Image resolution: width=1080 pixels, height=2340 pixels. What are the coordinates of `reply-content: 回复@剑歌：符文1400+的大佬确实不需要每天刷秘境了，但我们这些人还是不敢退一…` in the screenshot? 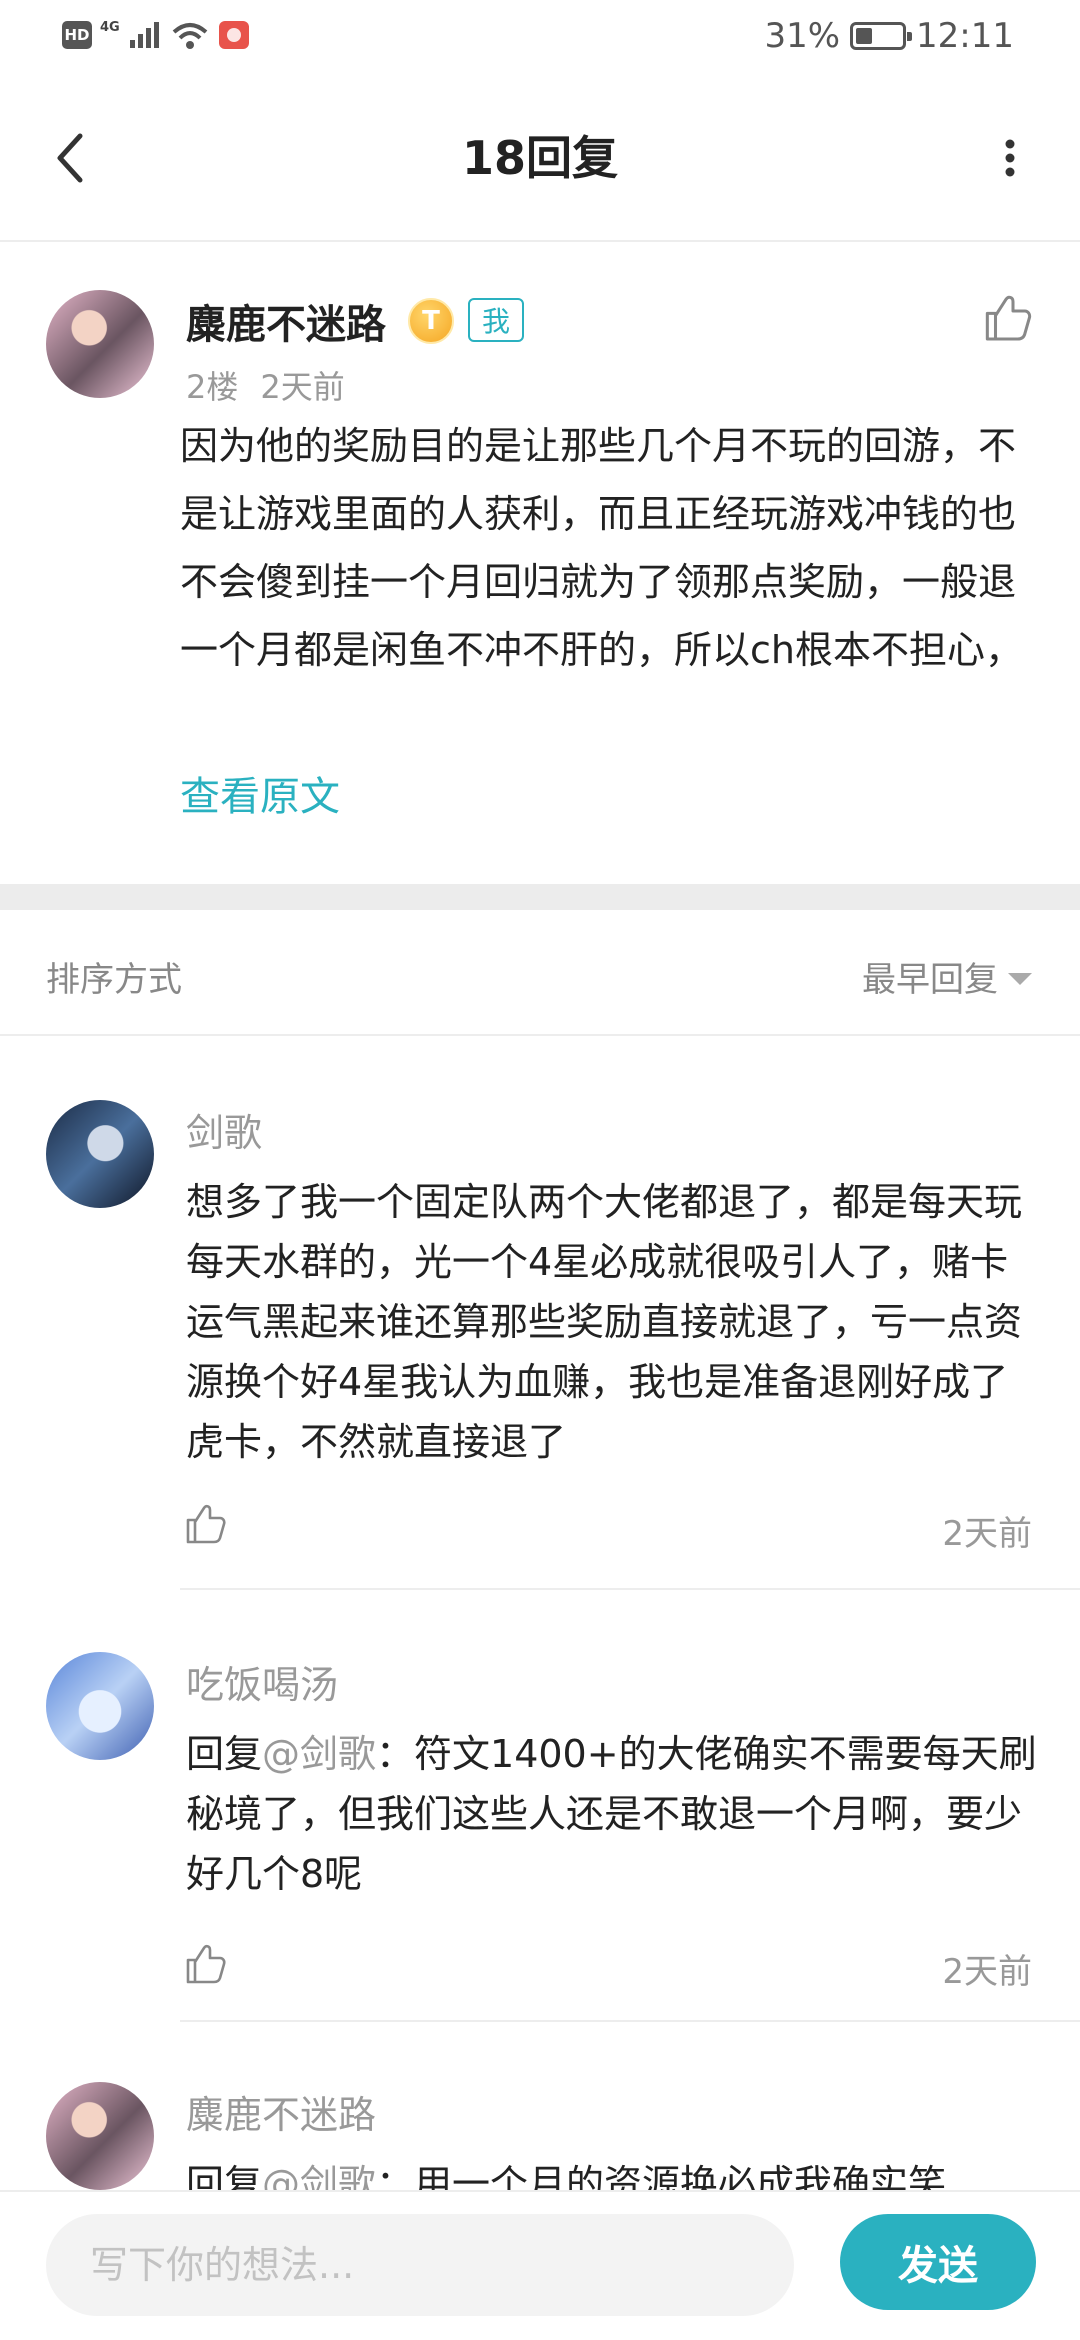 It's located at (614, 1814).